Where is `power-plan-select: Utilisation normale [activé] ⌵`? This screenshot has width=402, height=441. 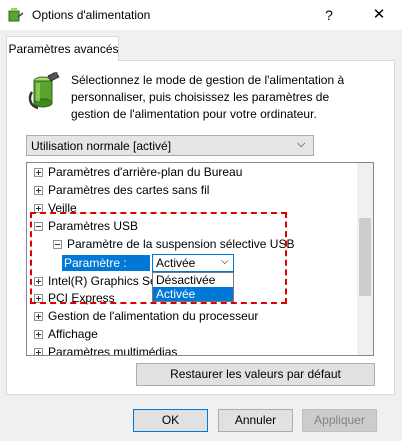 power-plan-select: Utilisation normale [activé] ⌵ is located at coordinates (170, 145).